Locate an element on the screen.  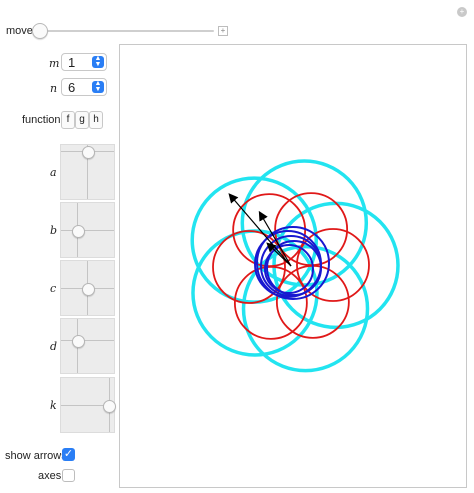
pad-b-knob is located at coordinates (78, 231).